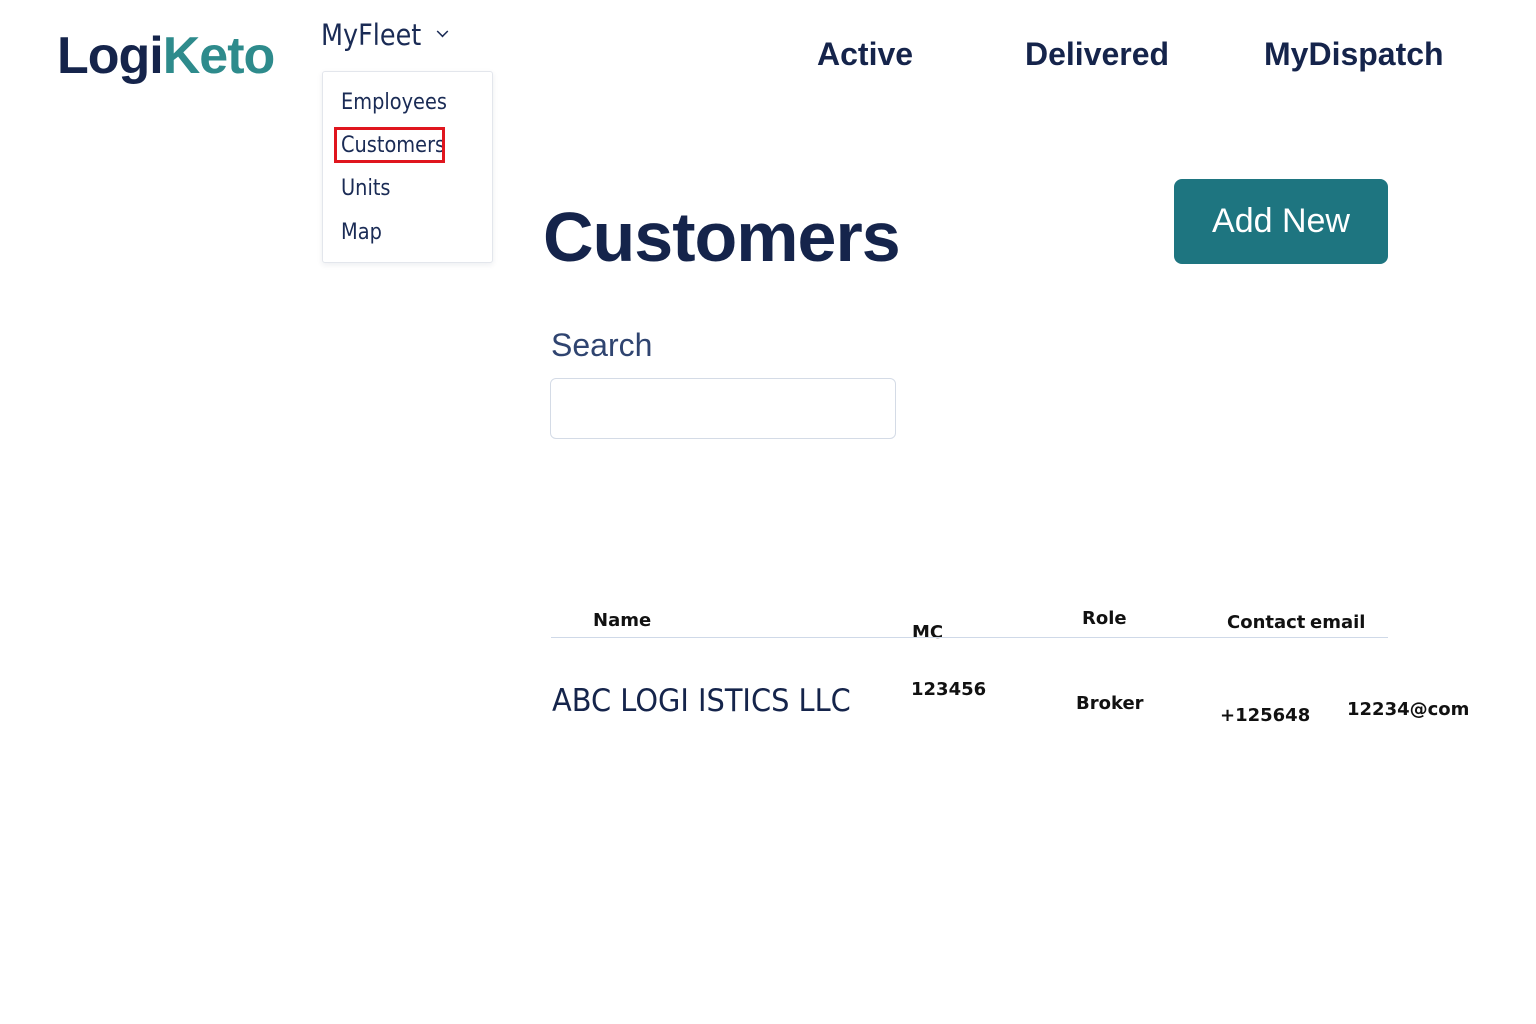  Describe the element at coordinates (1265, 715) in the screenshot. I see `customer-contact-cell: +125648` at that location.